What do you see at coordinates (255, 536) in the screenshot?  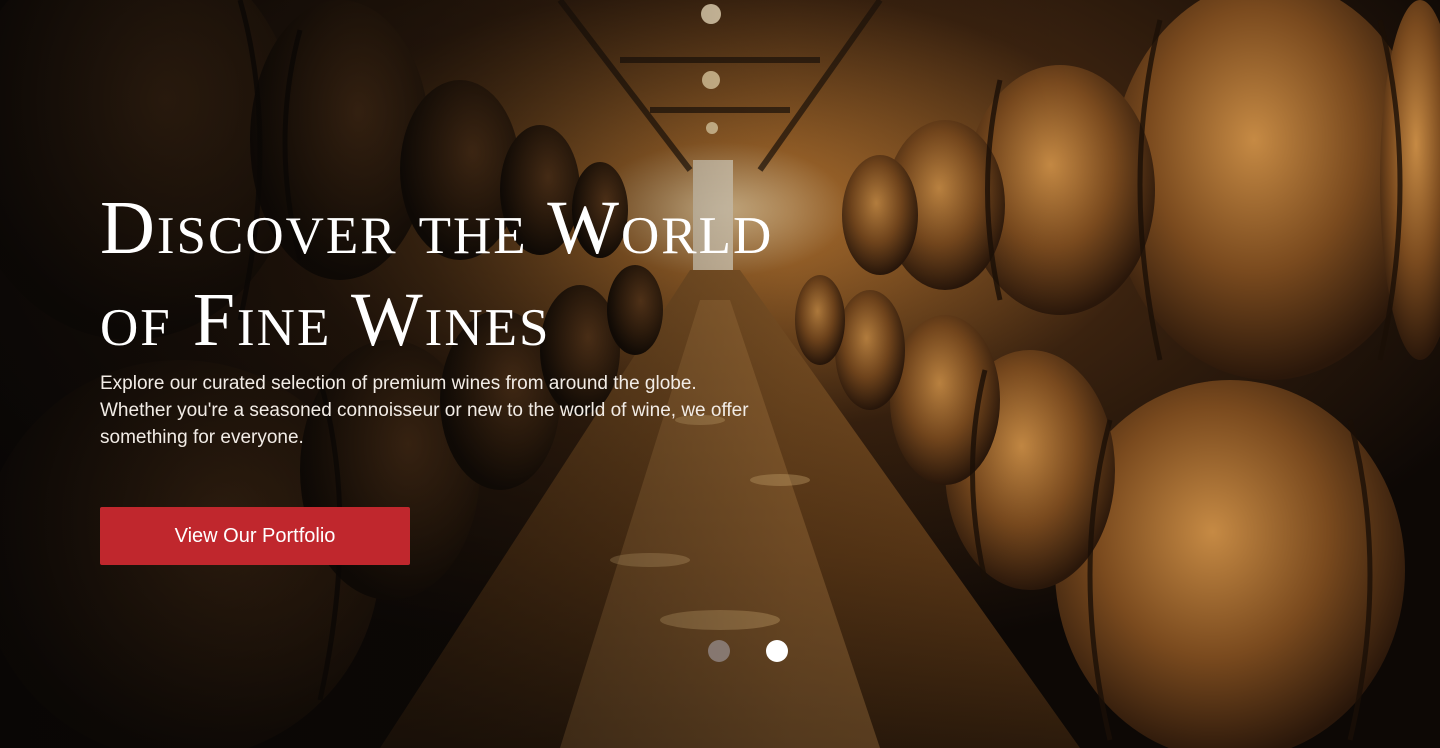 I see `view-portfolio-button: View Our Portfolio` at bounding box center [255, 536].